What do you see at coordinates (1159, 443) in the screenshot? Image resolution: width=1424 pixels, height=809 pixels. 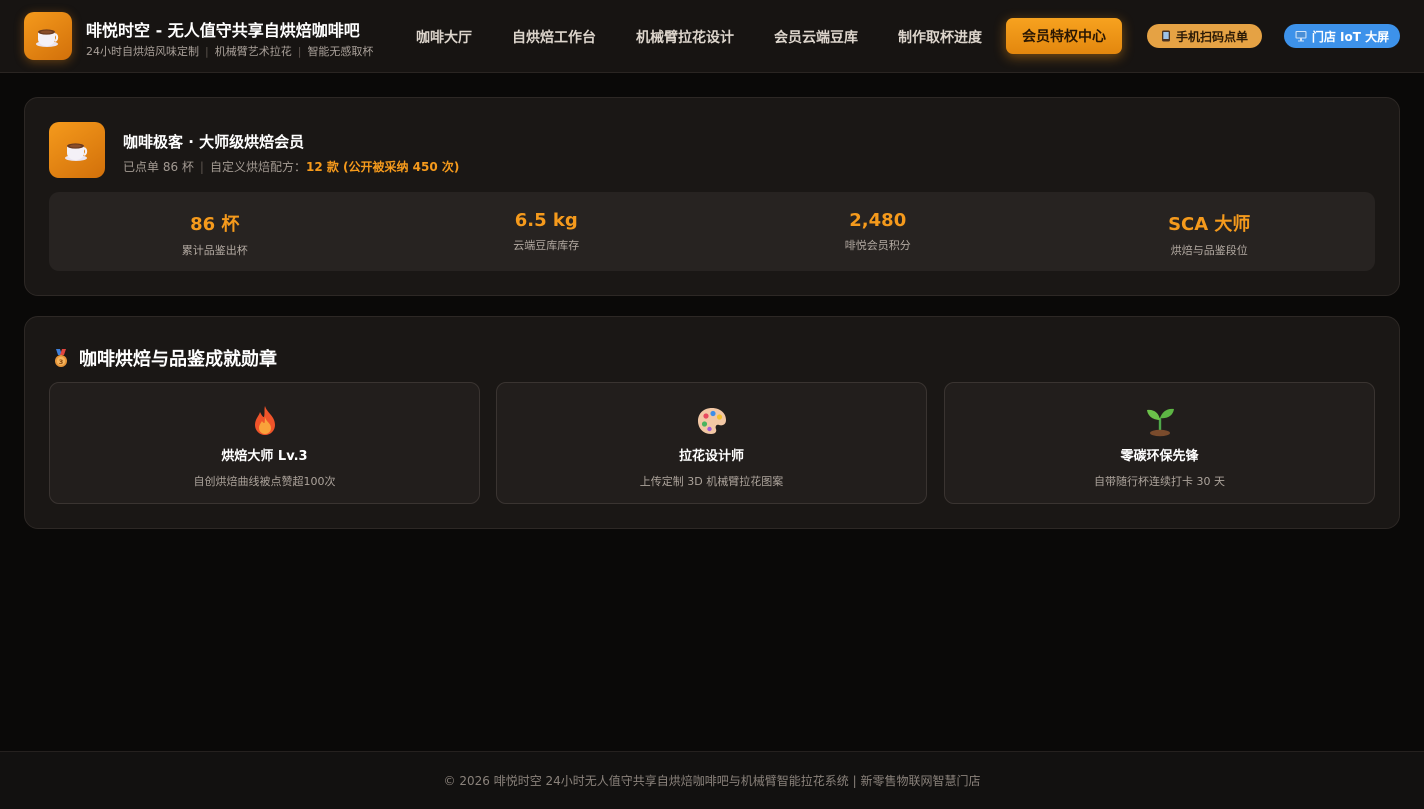 I see `badge-eco-pioneer: 零碳环保先锋 自带随行杯连续打卡 30 天` at bounding box center [1159, 443].